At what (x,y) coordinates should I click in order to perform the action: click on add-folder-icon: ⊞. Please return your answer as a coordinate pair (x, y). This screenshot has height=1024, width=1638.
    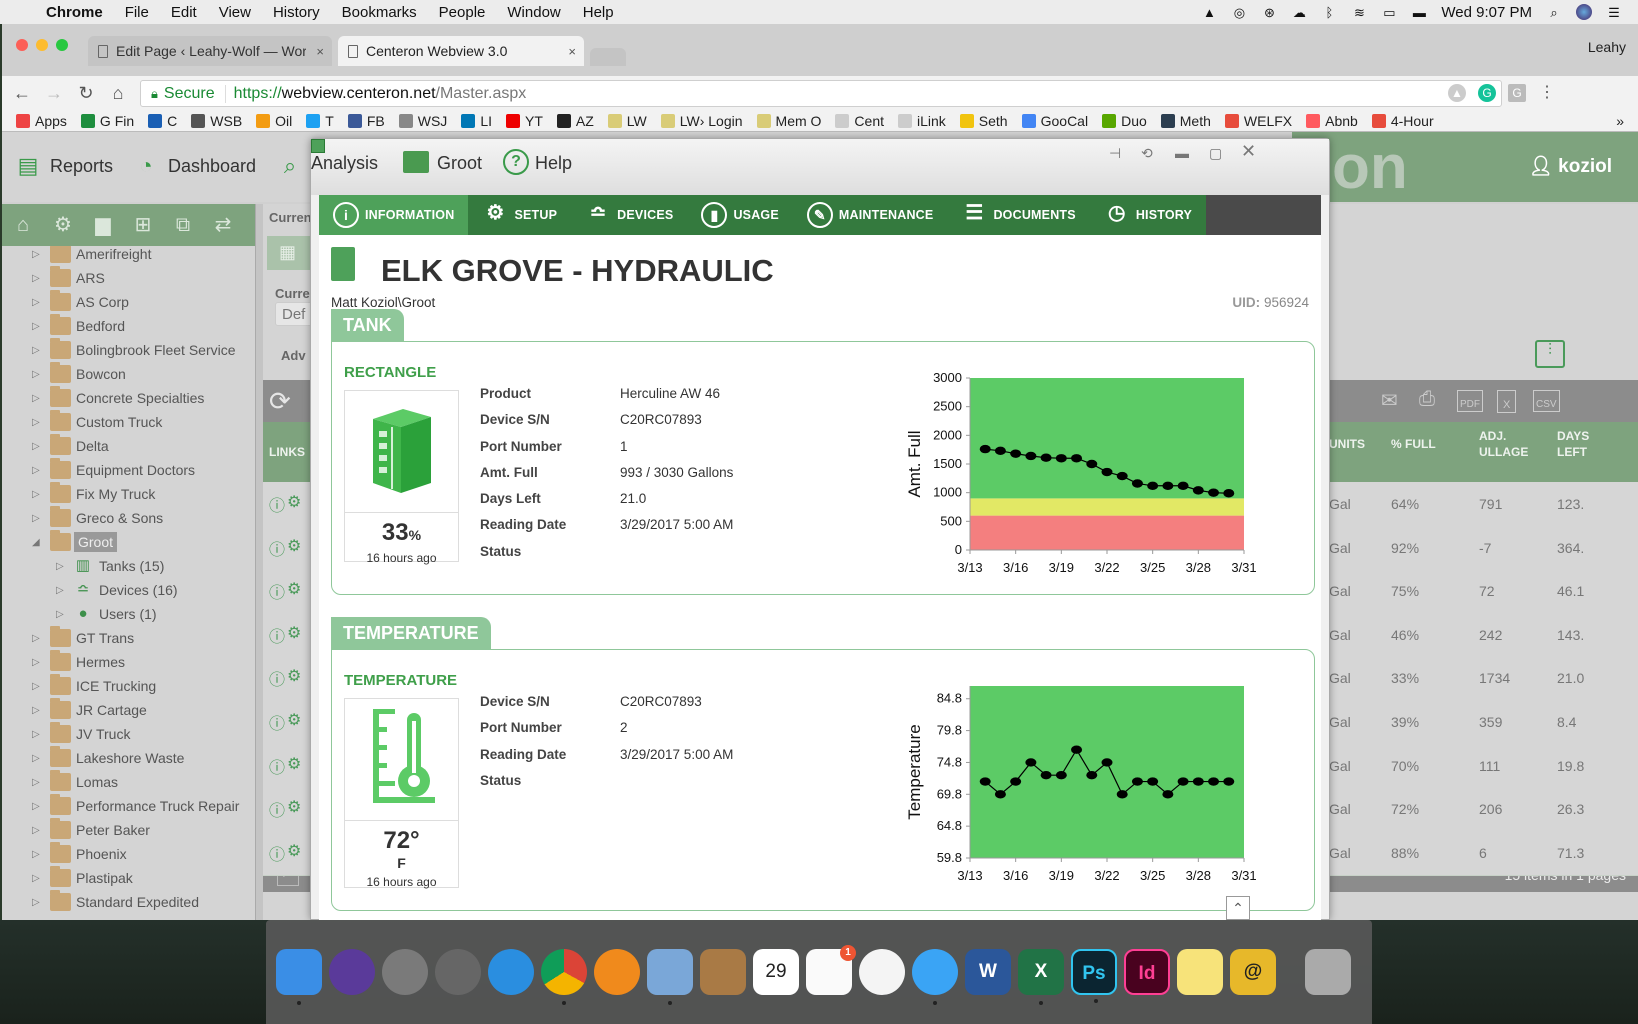
    Looking at the image, I should click on (143, 225).